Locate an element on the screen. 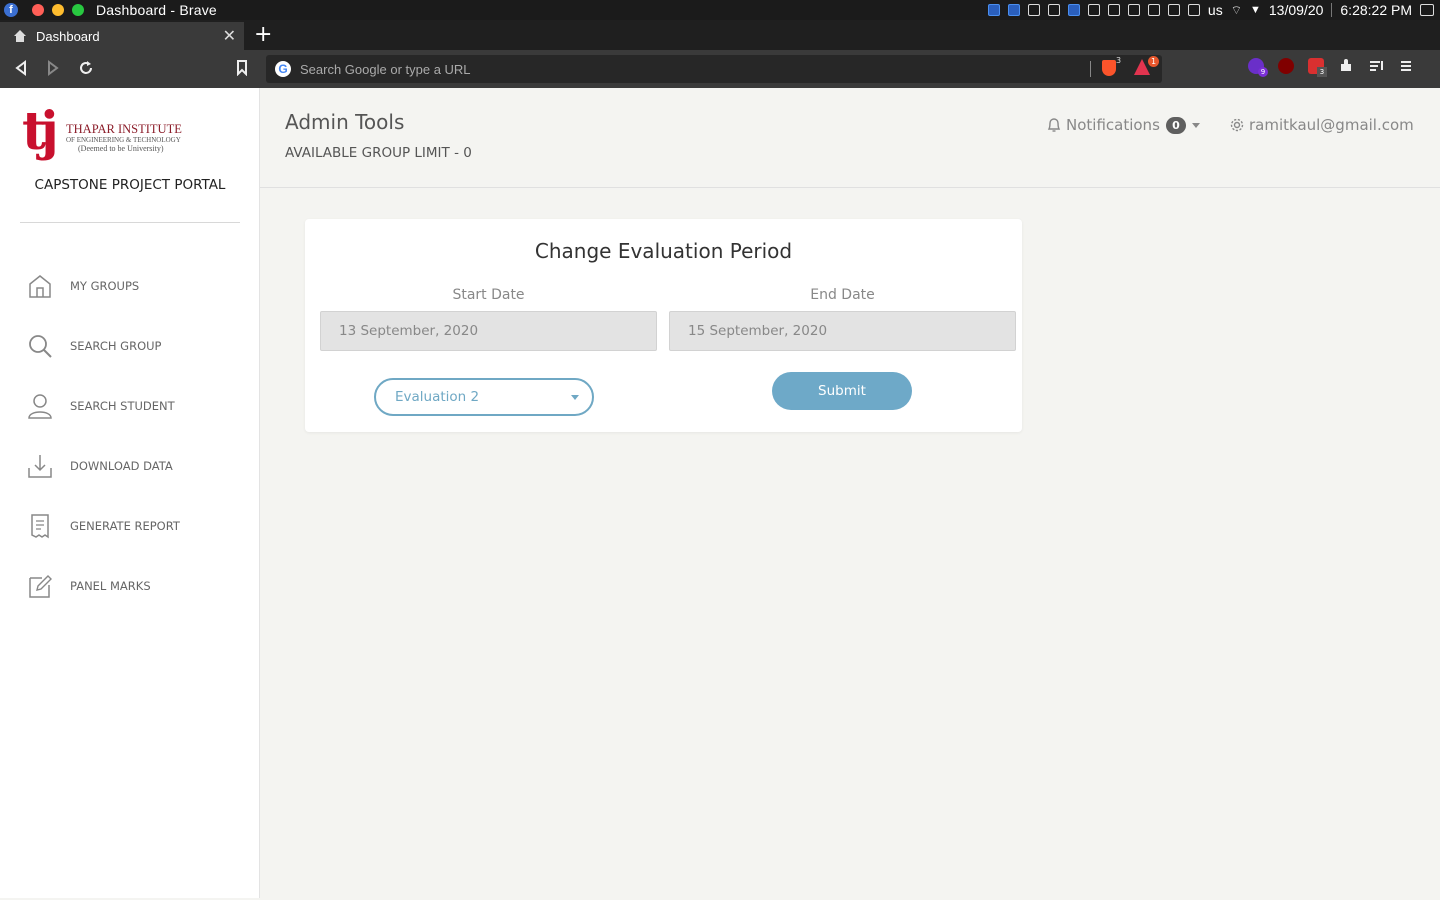 The image size is (1440, 900). window-minimize-button is located at coordinates (58, 10).